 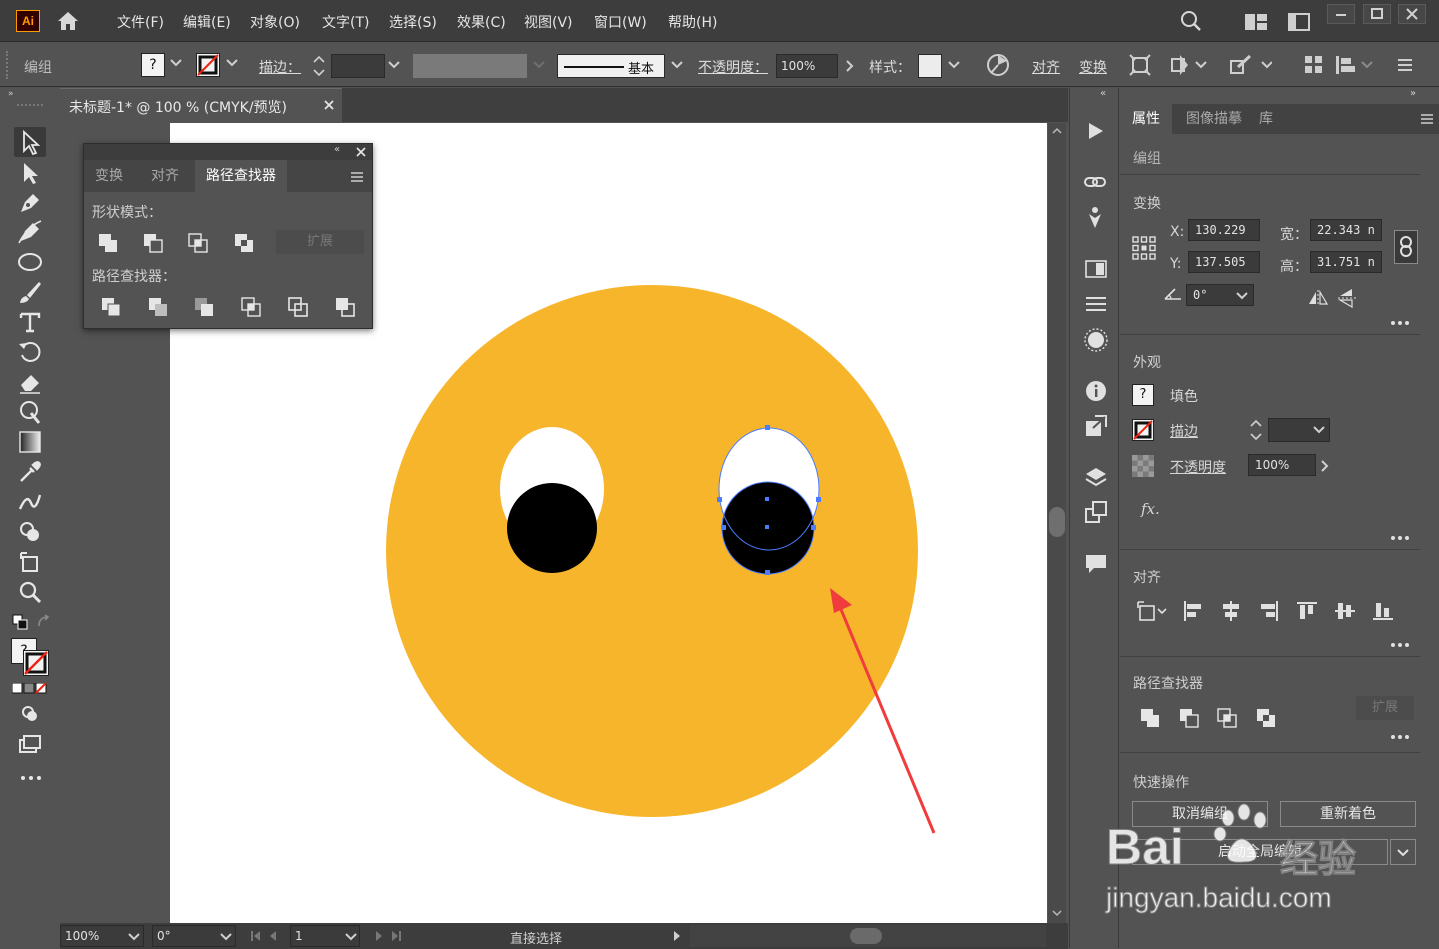 What do you see at coordinates (207, 22) in the screenshot?
I see `menu-edit: 编辑(E)` at bounding box center [207, 22].